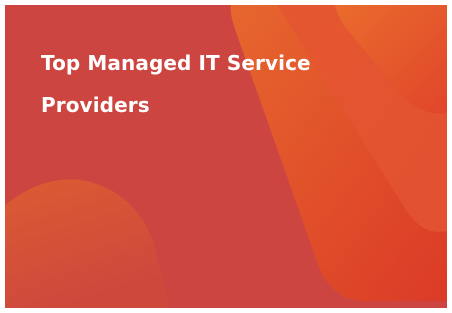  I want to click on card-title: Top Managed IT Service Providers, so click(176, 84).